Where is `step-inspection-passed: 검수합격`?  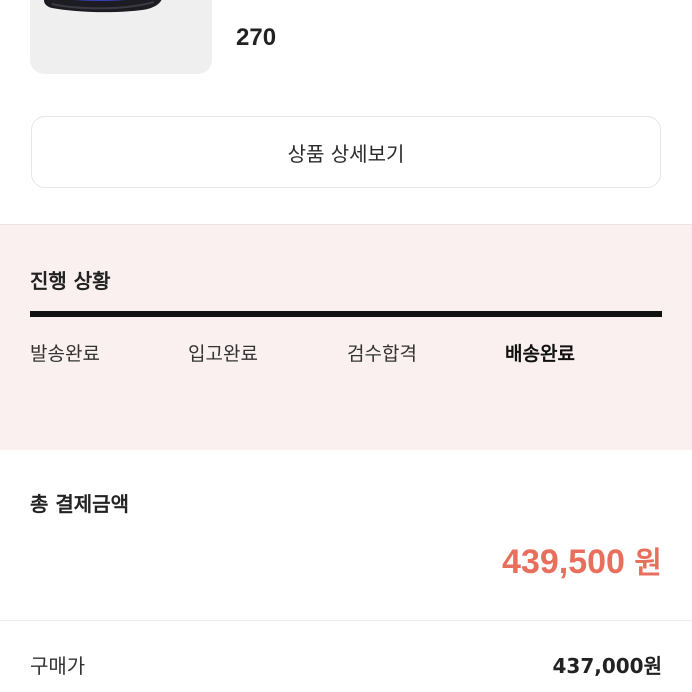 step-inspection-passed: 검수합격 is located at coordinates (382, 354).